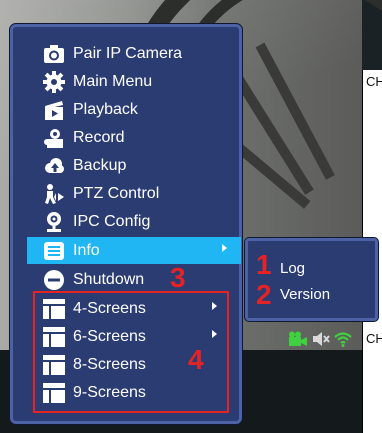 This screenshot has height=433, width=382. What do you see at coordinates (264, 294) in the screenshot?
I see `annotation-number: 2` at bounding box center [264, 294].